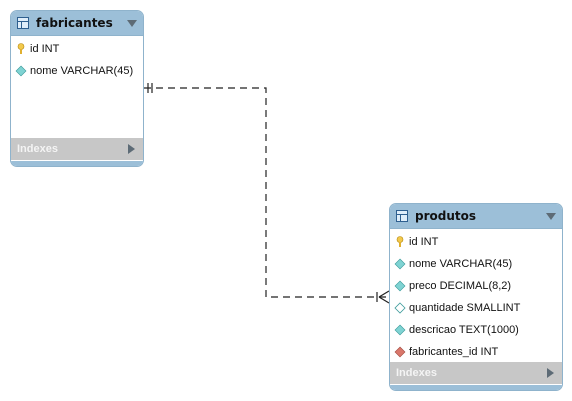 Image resolution: width=572 pixels, height=401 pixels. What do you see at coordinates (74, 23) in the screenshot?
I see `table-title: fabricantes` at bounding box center [74, 23].